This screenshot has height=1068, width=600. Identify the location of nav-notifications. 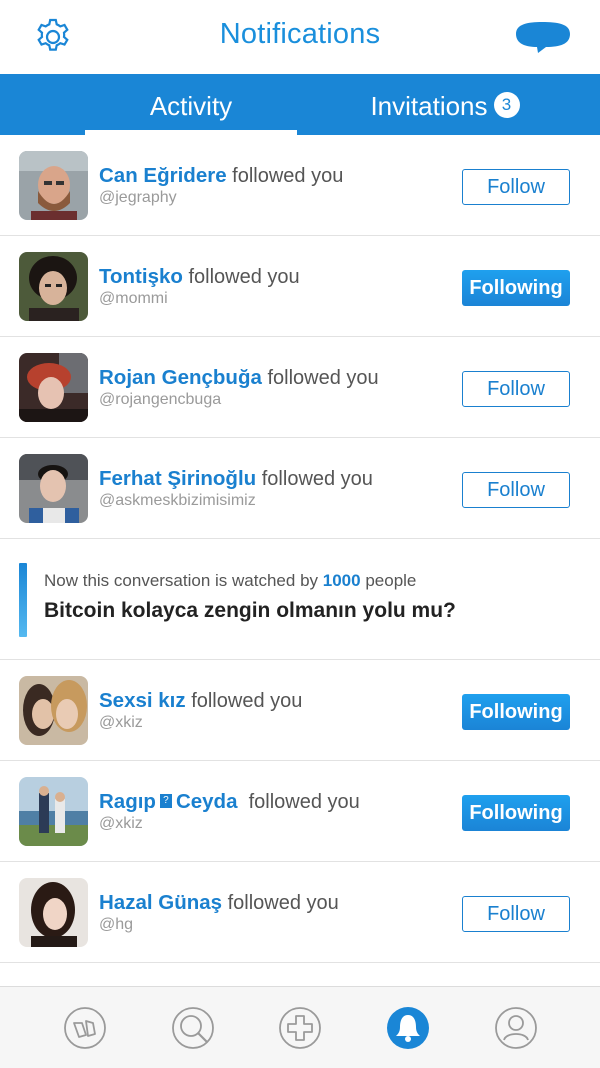
(408, 1028).